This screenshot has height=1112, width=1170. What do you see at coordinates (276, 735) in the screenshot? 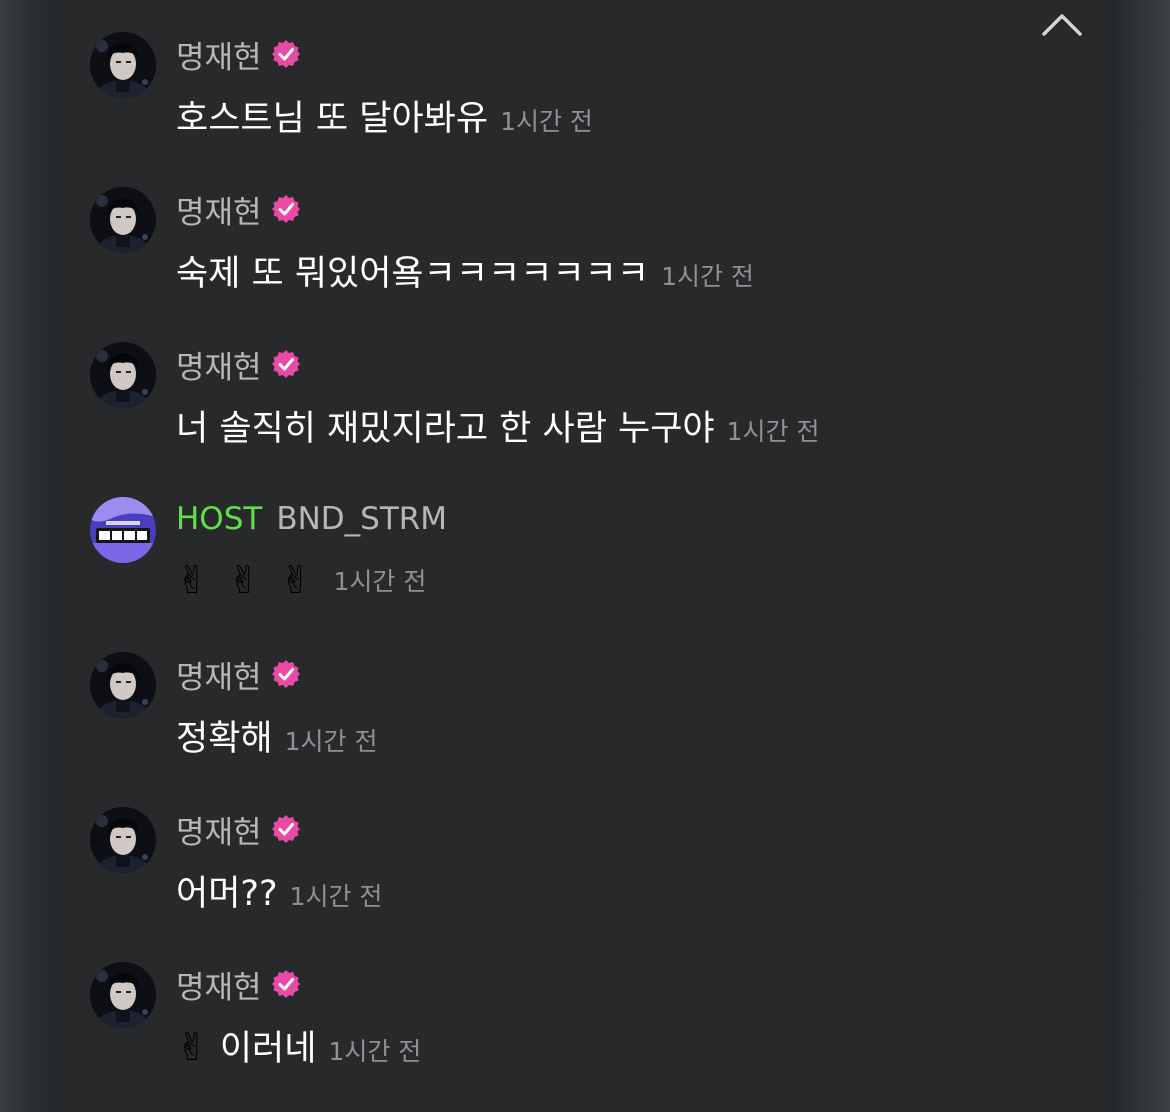
I see `message-body: 정확해 1시간 전` at bounding box center [276, 735].